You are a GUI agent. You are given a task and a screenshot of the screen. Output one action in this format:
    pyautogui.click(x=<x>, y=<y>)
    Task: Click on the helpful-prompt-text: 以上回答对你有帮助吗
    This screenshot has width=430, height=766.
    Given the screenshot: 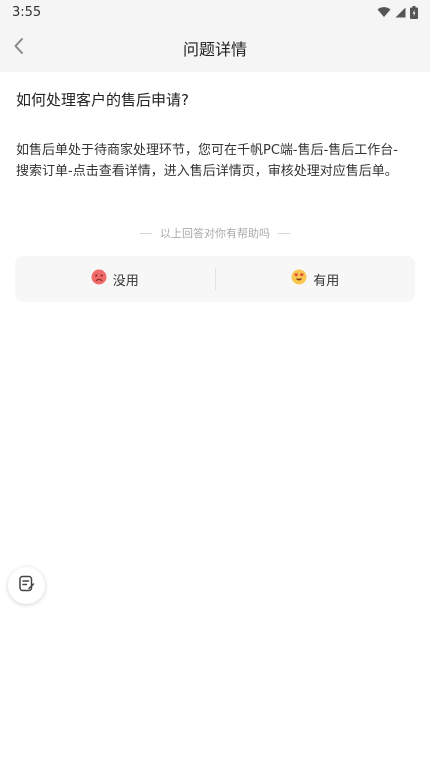 What is the action you would take?
    pyautogui.click(x=215, y=233)
    